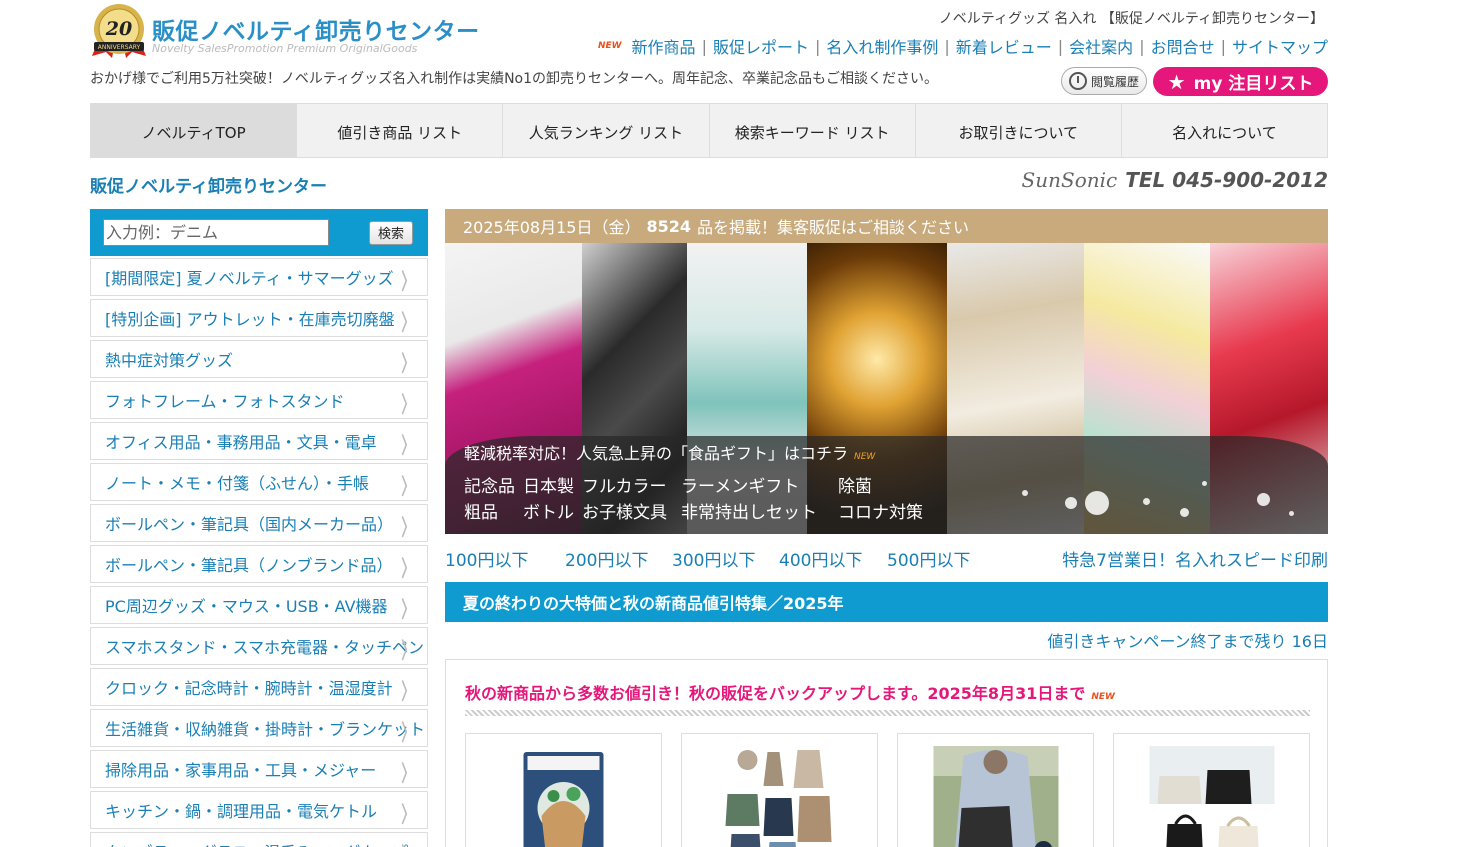  What do you see at coordinates (1019, 130) in the screenshot?
I see `nav-trading: お取引きについて` at bounding box center [1019, 130].